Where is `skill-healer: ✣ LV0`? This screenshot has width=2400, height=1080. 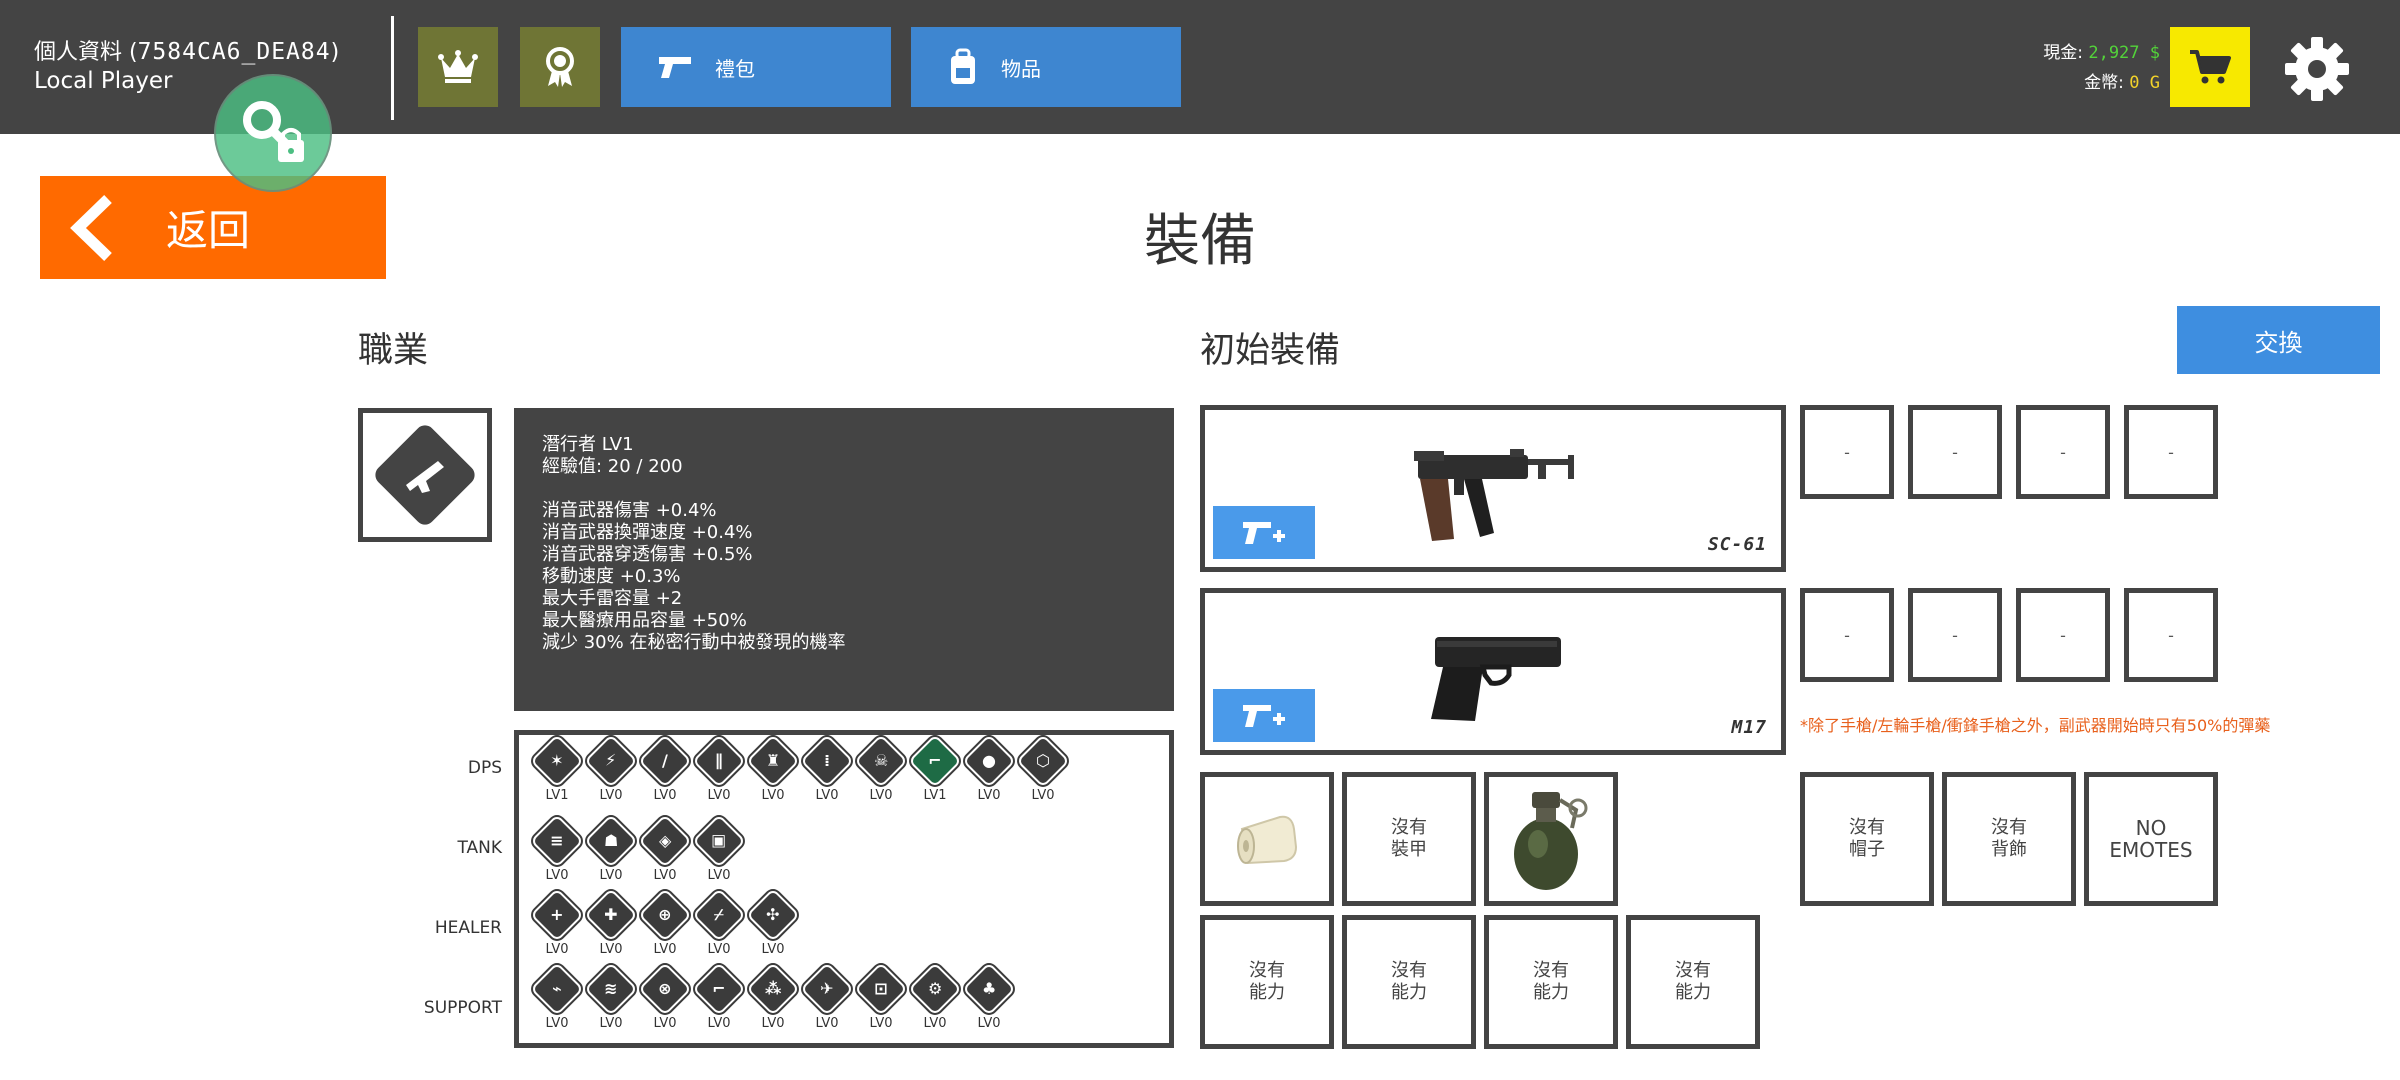 skill-healer: ✣ LV0 is located at coordinates (773, 923).